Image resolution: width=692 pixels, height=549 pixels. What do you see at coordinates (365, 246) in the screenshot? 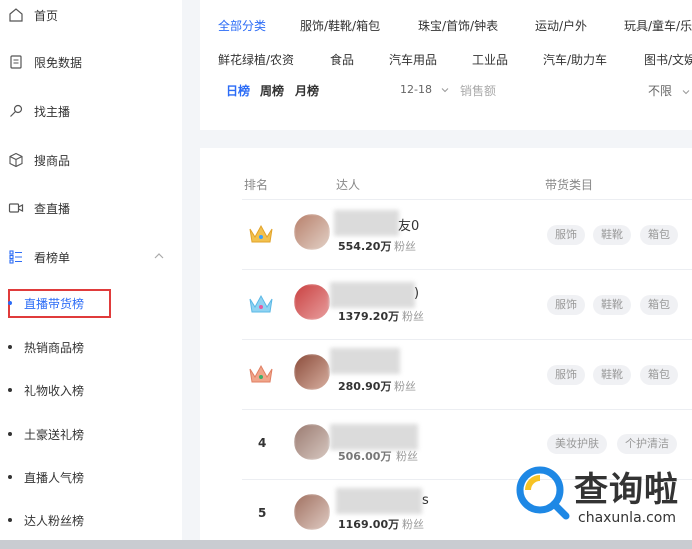
I see `fans-count: 554.20万` at bounding box center [365, 246].